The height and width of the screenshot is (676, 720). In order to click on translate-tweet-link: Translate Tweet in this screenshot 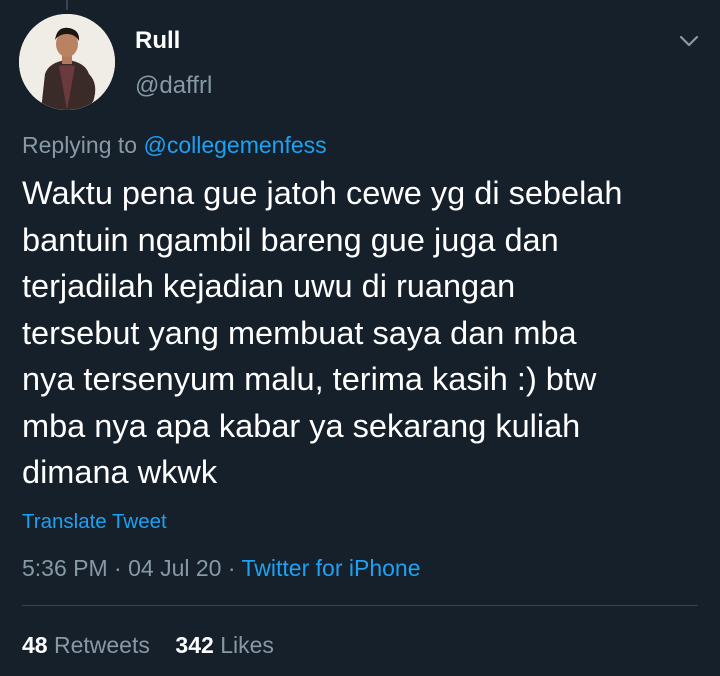, I will do `click(94, 522)`.